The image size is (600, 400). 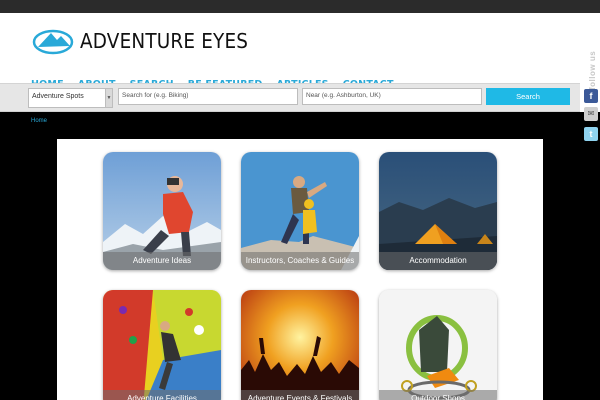 What do you see at coordinates (300, 6) in the screenshot?
I see `top-bar` at bounding box center [300, 6].